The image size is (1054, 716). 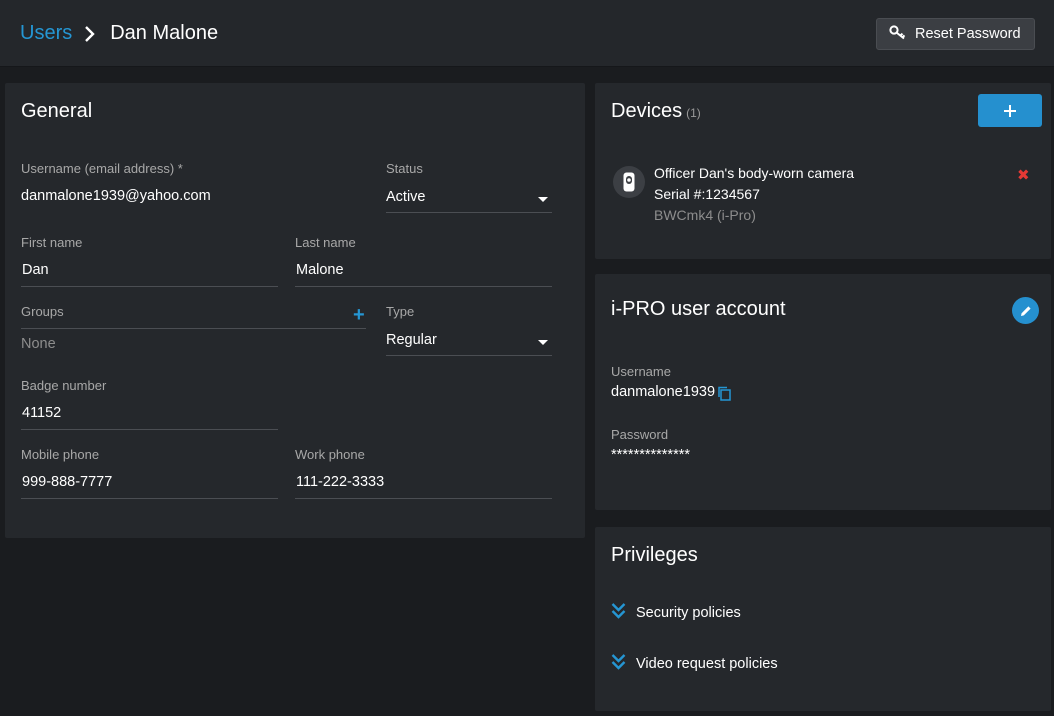 What do you see at coordinates (116, 196) in the screenshot?
I see `username-value: danmalone1939@yahoo.com` at bounding box center [116, 196].